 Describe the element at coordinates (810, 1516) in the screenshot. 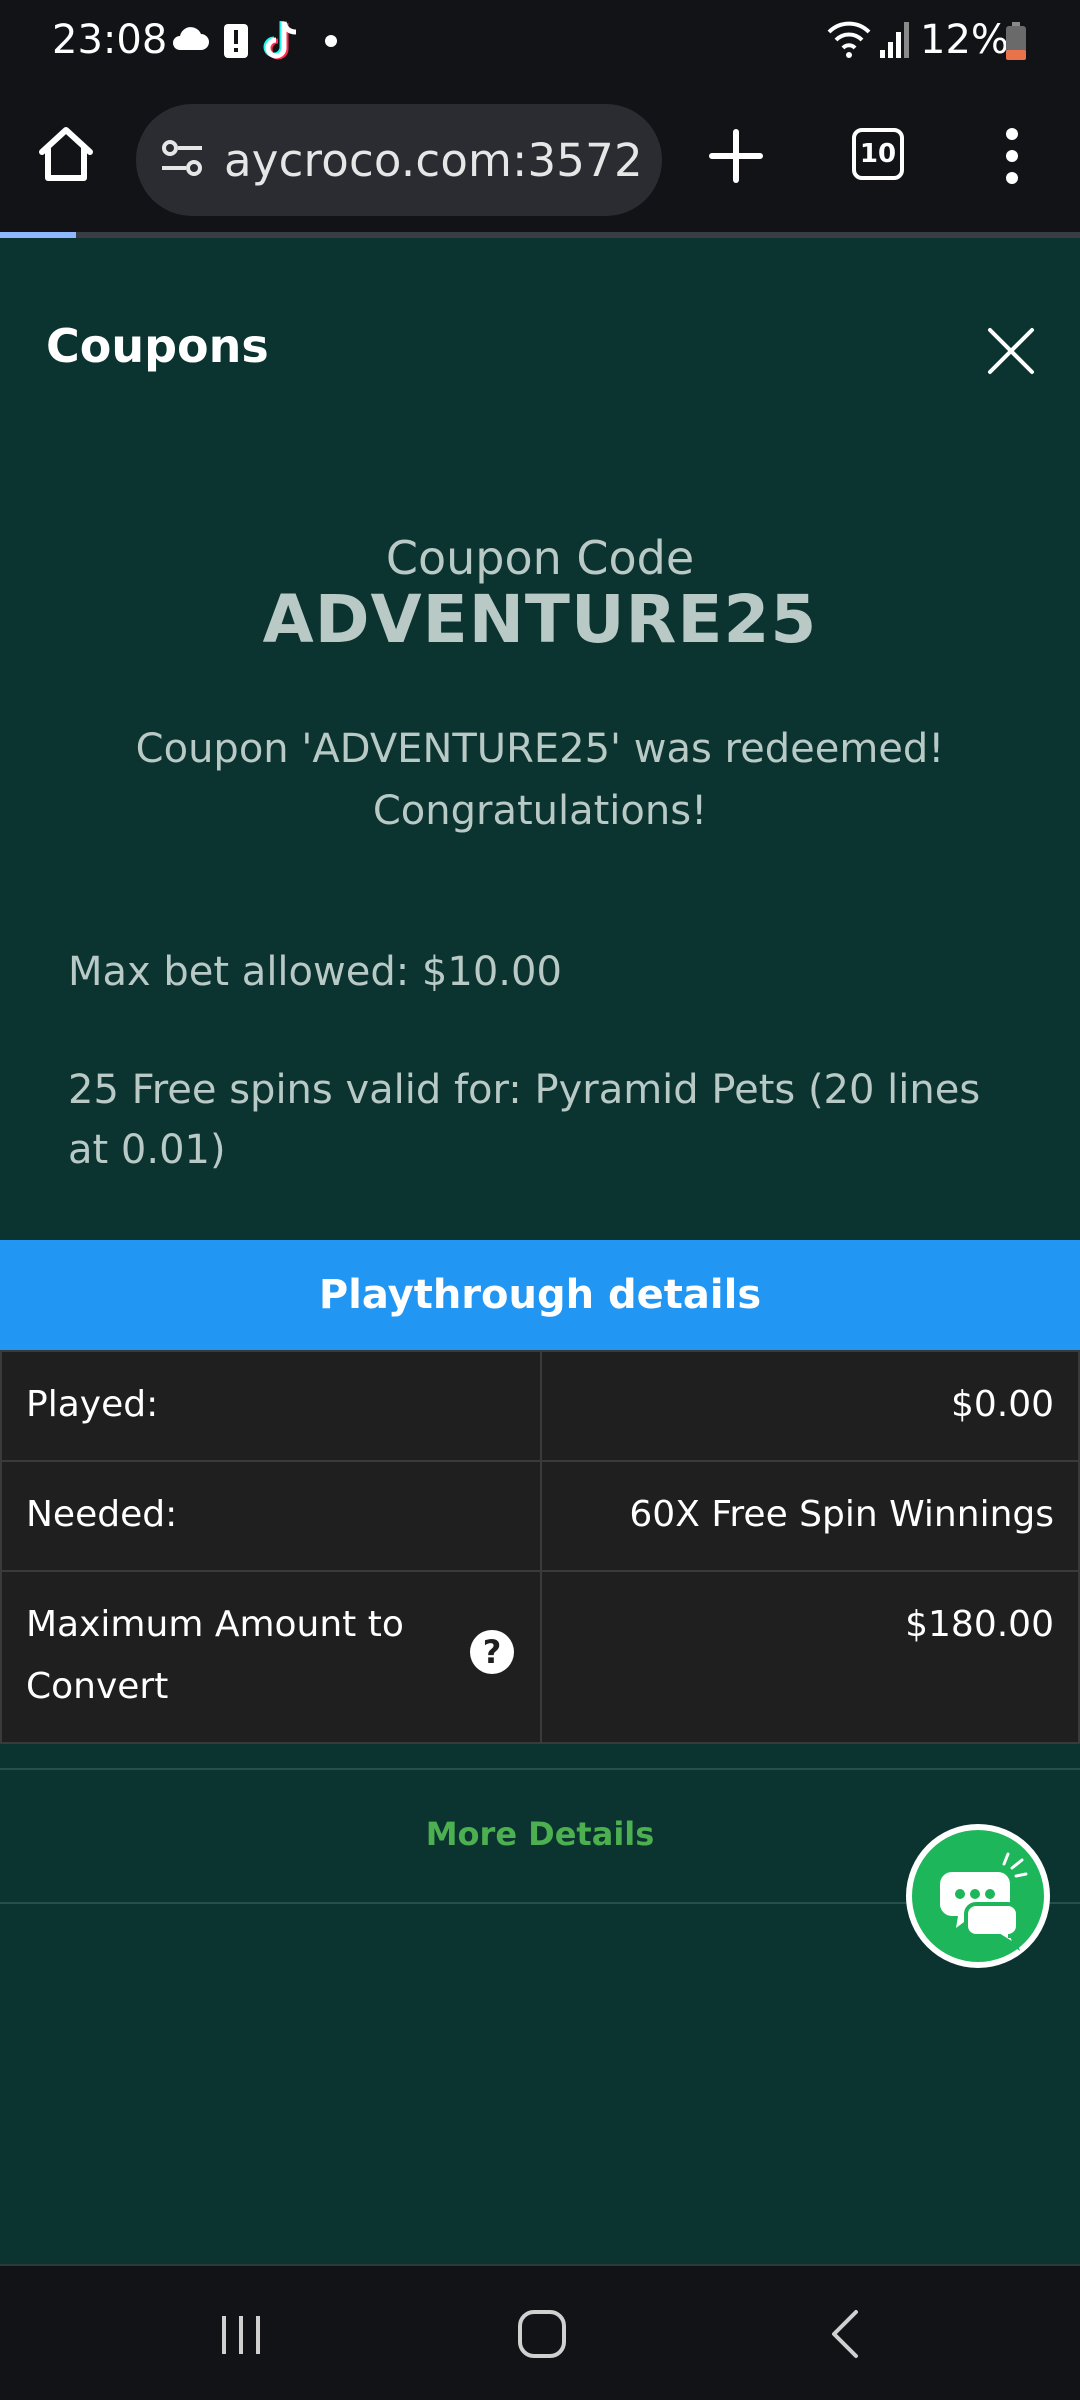

I see `needed-value: 60X Free Spin Winnings` at that location.